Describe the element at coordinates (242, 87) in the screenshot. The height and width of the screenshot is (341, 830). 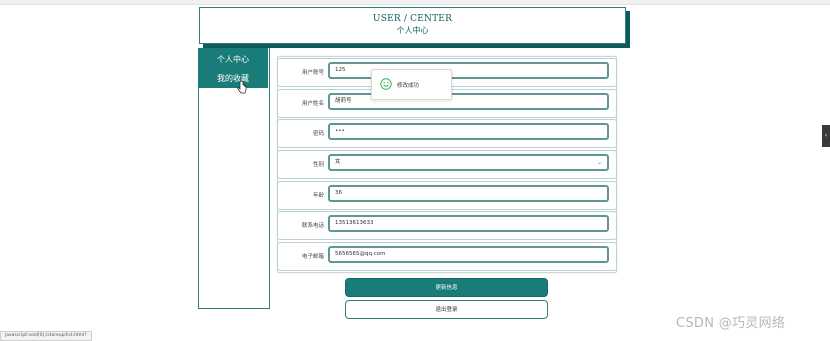
I see `hand-cursor-icon` at that location.